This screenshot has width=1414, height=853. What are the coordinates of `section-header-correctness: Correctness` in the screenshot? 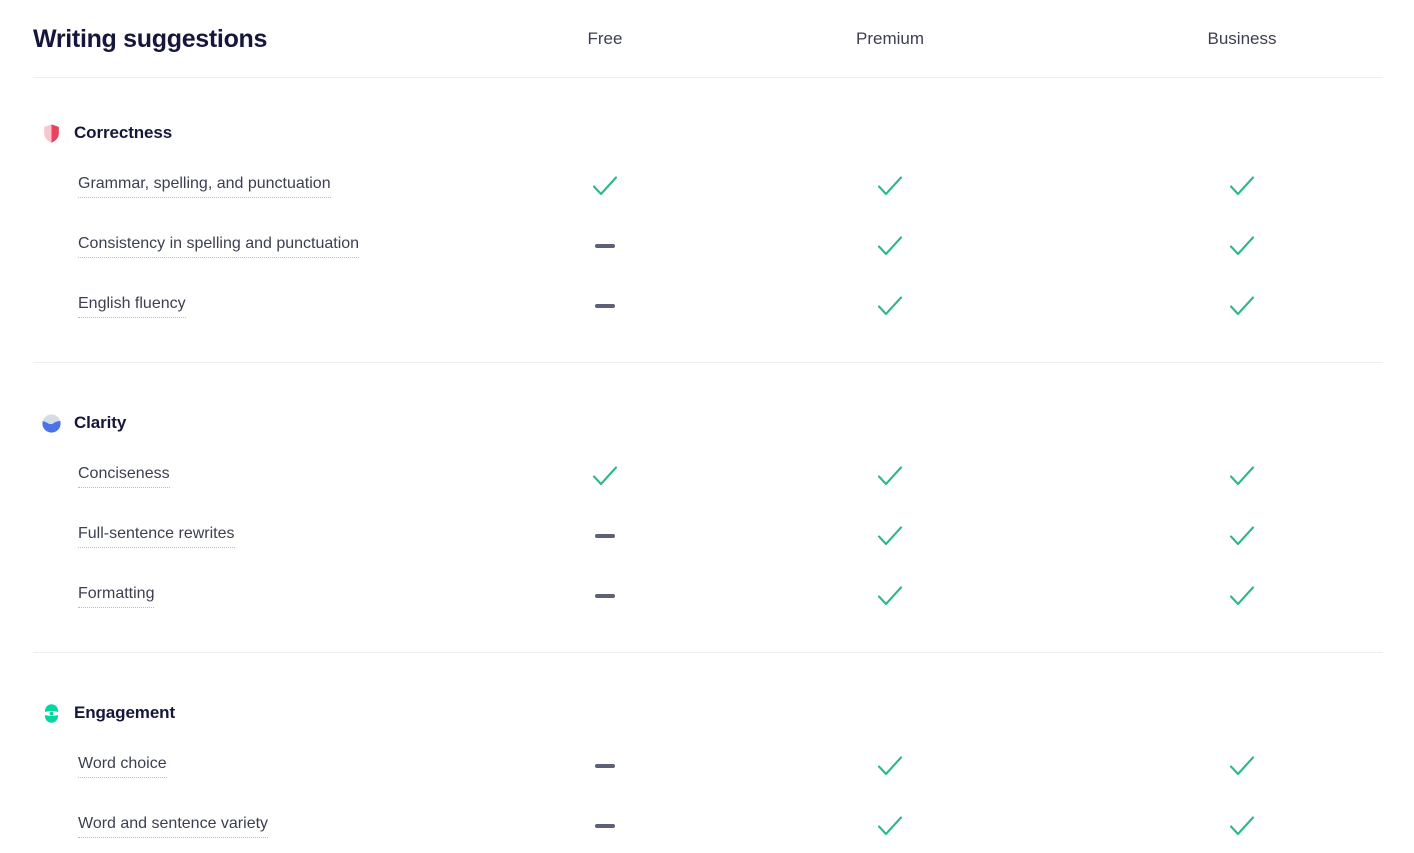 It's located at (707, 133).